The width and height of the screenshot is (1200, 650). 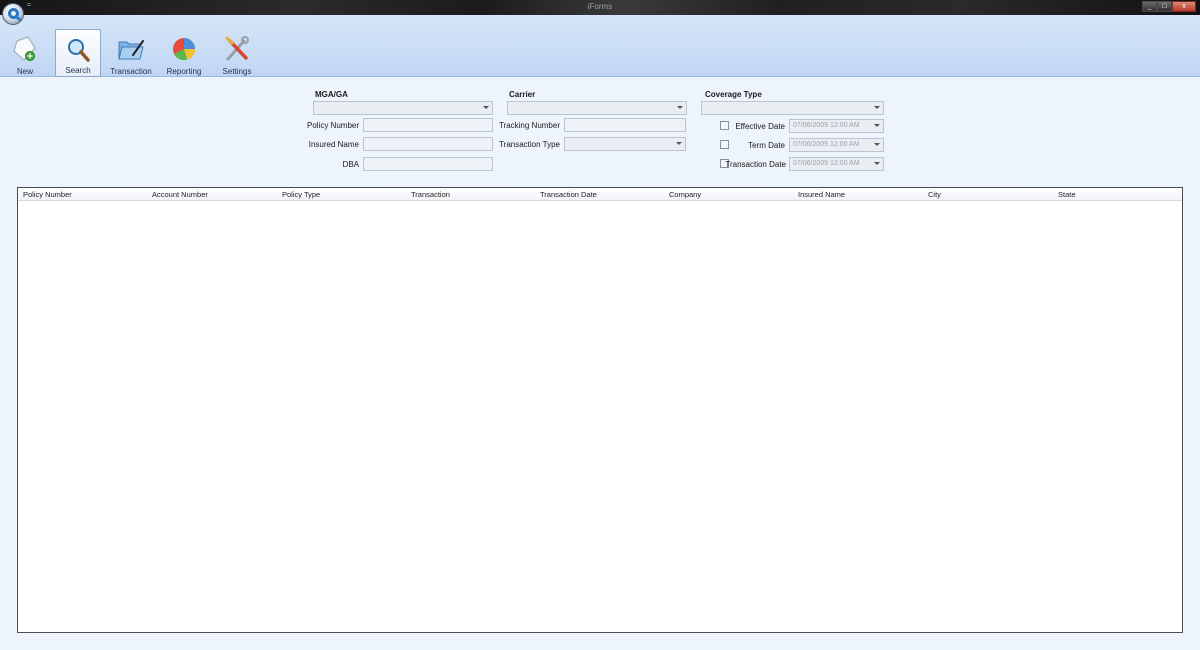 I want to click on new-button: New, so click(x=25, y=53).